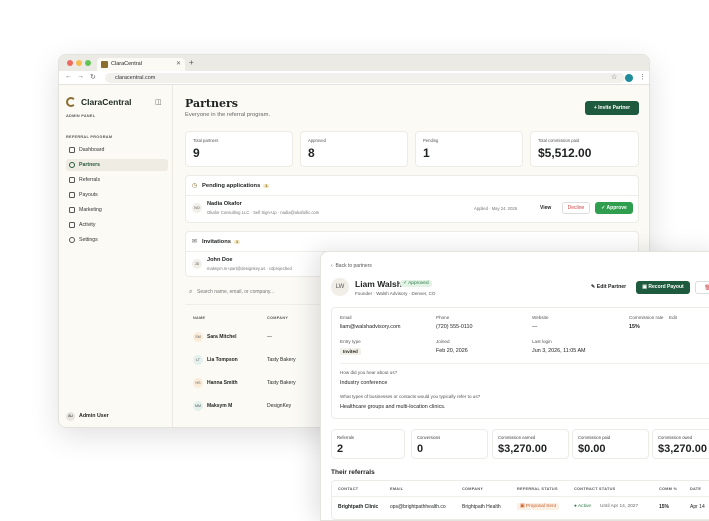  Describe the element at coordinates (191, 292) in the screenshot. I see `search-icon: ⌕` at that location.